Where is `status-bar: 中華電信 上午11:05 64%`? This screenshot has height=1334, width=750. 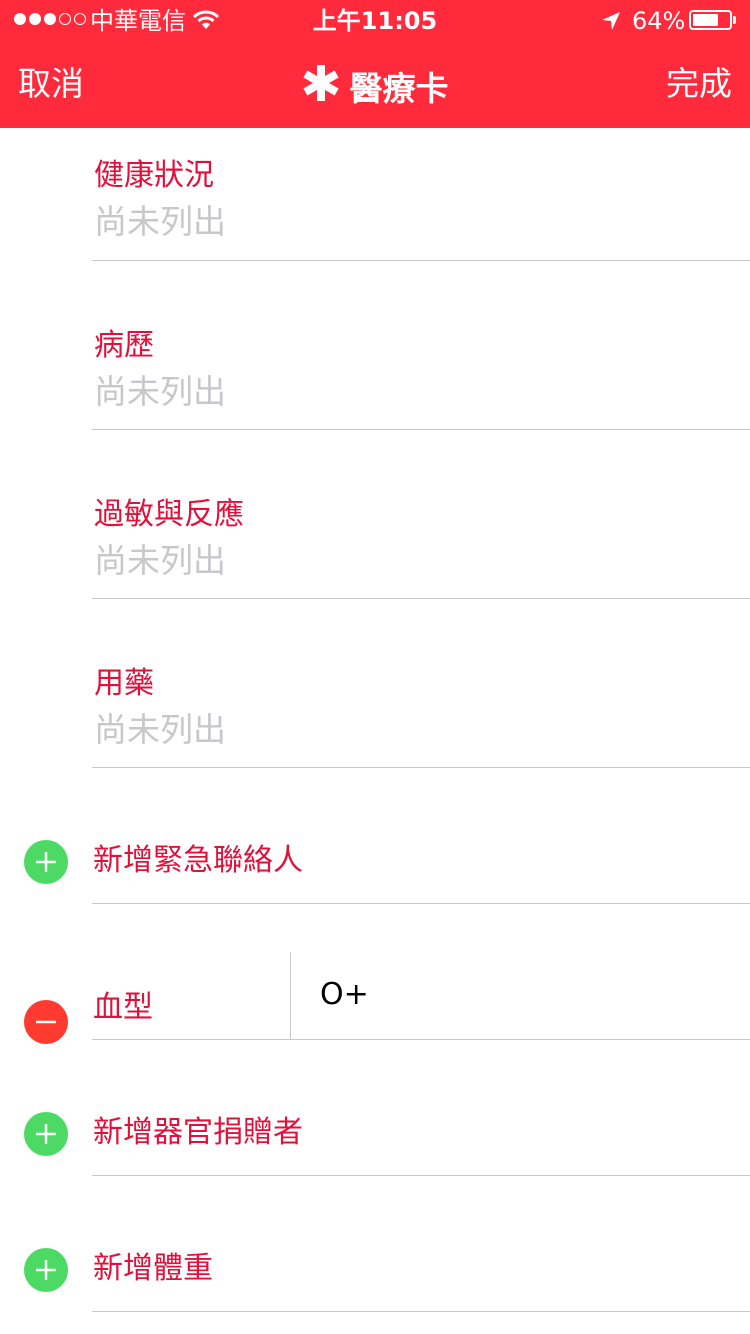 status-bar: 中華電信 上午11:05 64% is located at coordinates (375, 20).